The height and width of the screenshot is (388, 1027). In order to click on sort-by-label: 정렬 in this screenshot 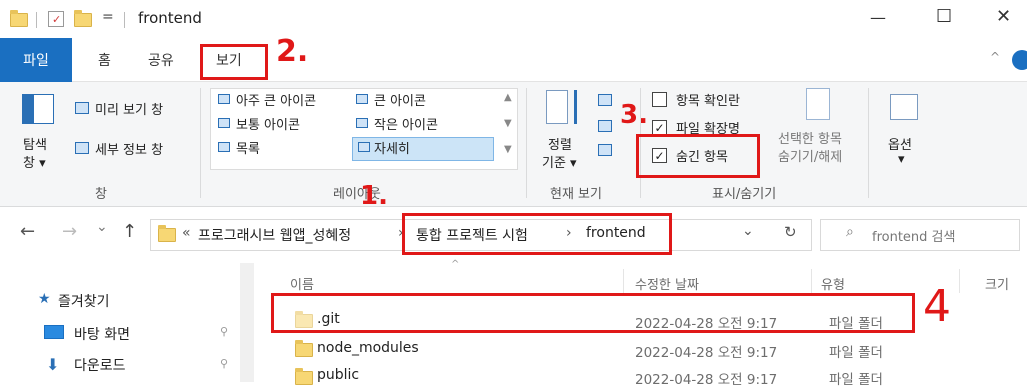, I will do `click(560, 143)`.